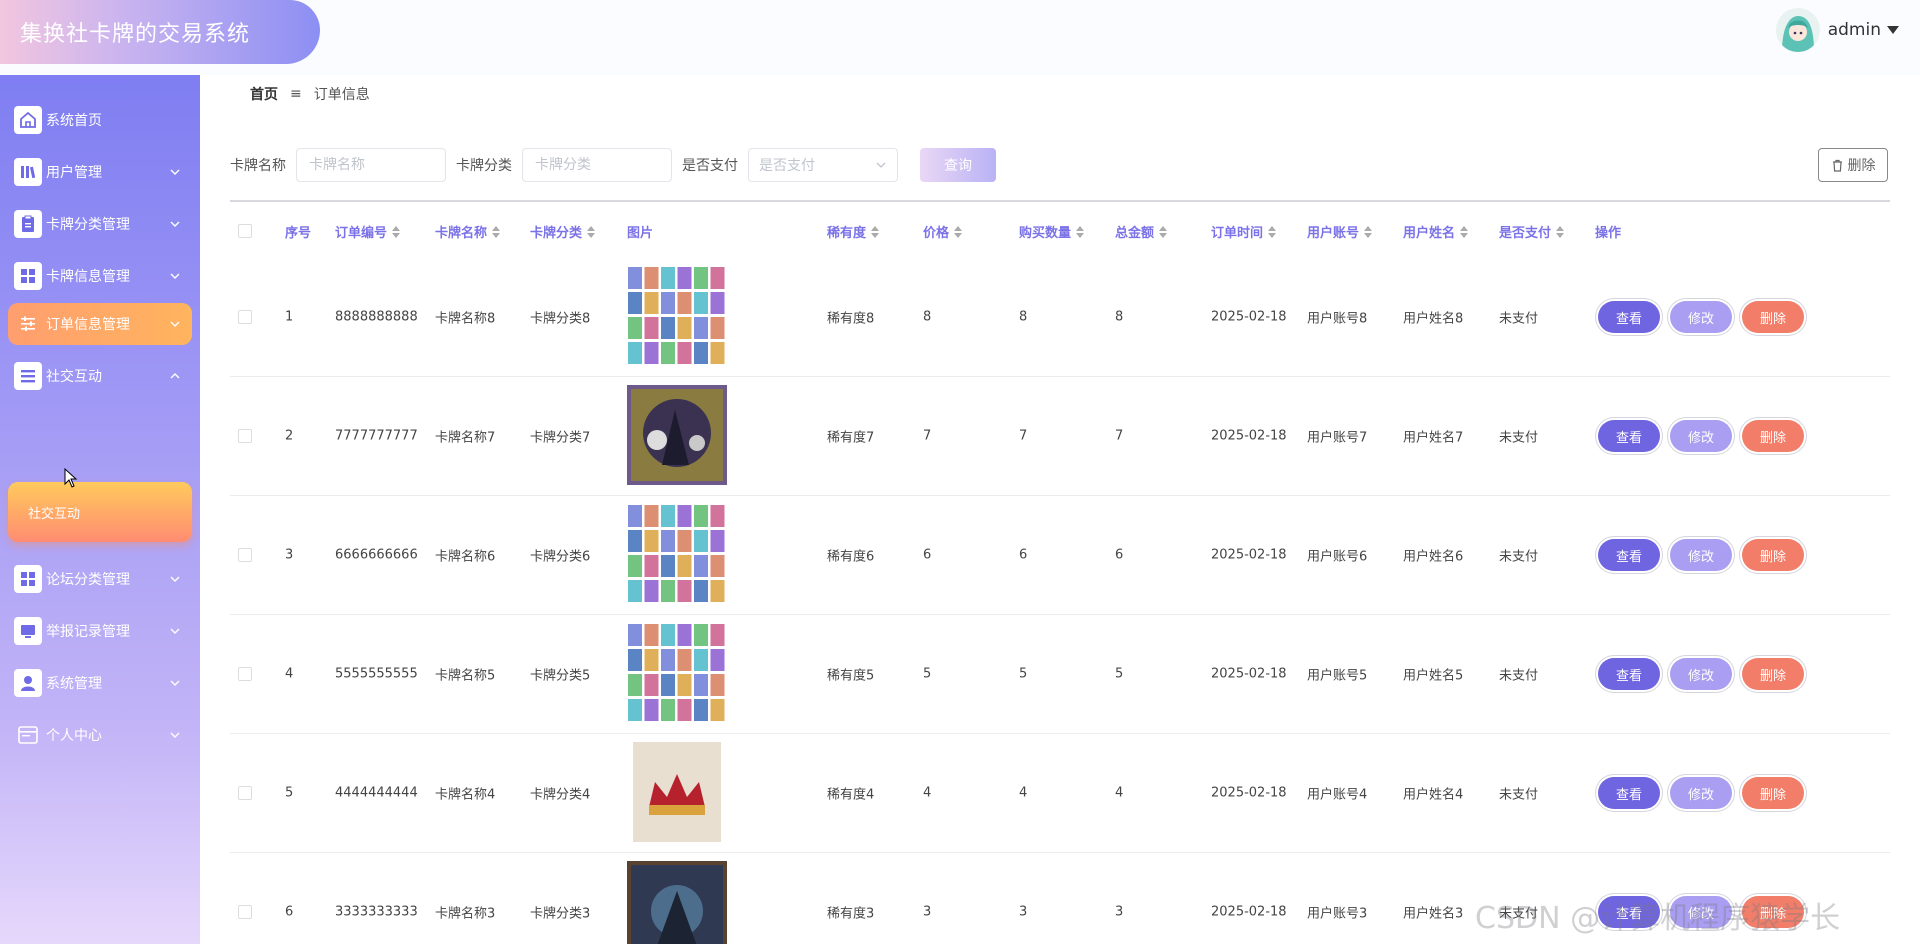 The height and width of the screenshot is (944, 1920). I want to click on paid-select-placeholder: 是否支付, so click(787, 166).